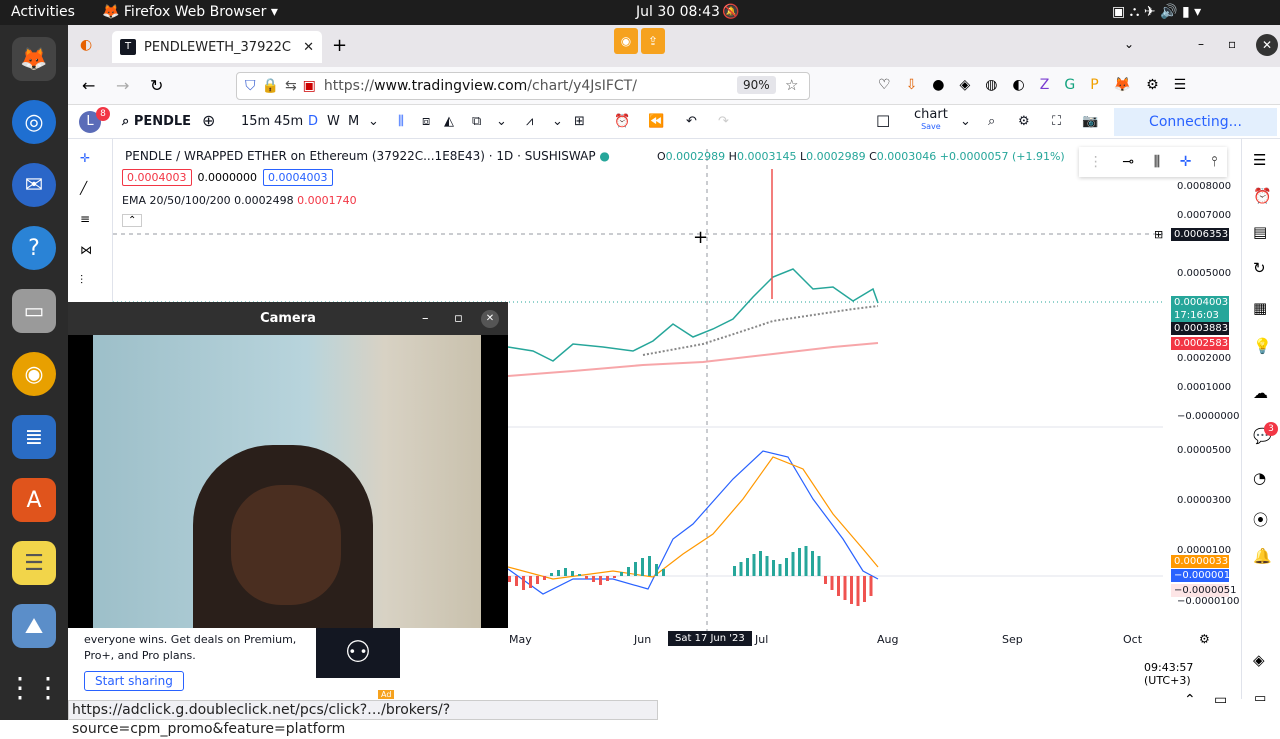 The height and width of the screenshot is (739, 1280). I want to click on area-chart-icon: ◭, so click(449, 121).